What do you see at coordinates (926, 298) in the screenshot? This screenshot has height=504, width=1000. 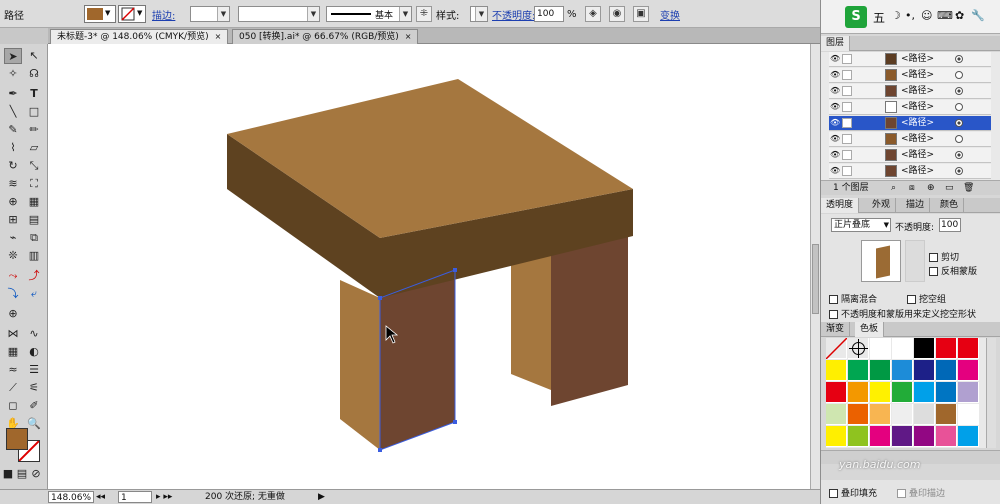 I see `knockout-group-checkbox: 挖空组` at bounding box center [926, 298].